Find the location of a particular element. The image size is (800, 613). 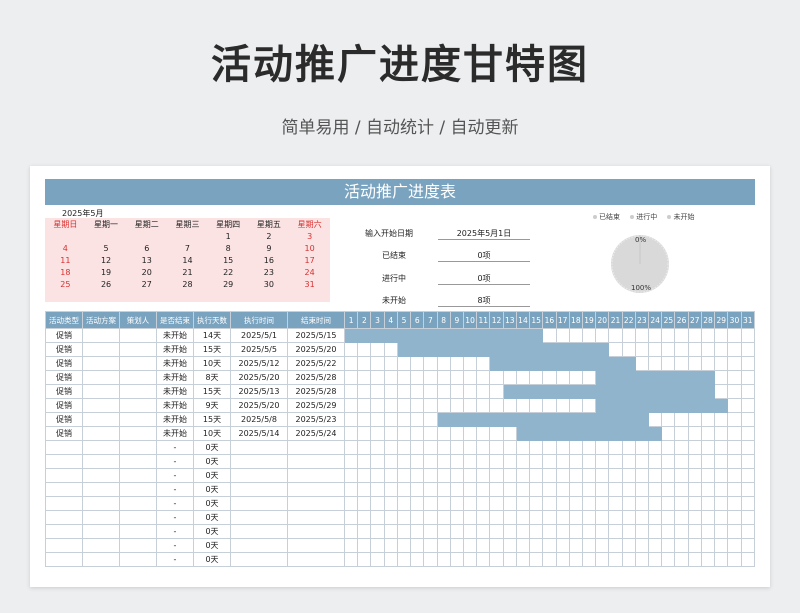

cell-end: 2025/5/23 is located at coordinates (316, 419).